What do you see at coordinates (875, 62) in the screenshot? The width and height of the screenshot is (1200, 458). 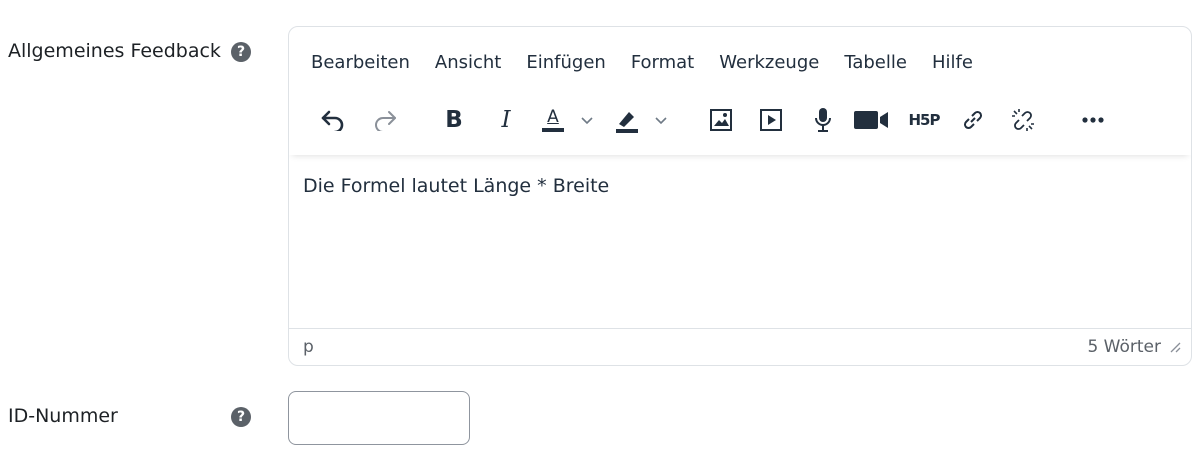 I see `menu-tabelle: Tabelle` at bounding box center [875, 62].